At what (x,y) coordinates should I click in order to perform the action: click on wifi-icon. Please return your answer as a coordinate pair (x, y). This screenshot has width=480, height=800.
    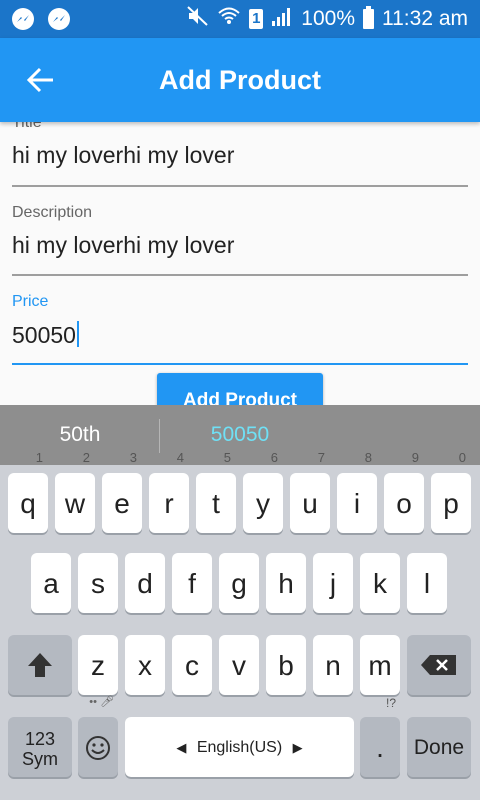
    Looking at the image, I should click on (229, 19).